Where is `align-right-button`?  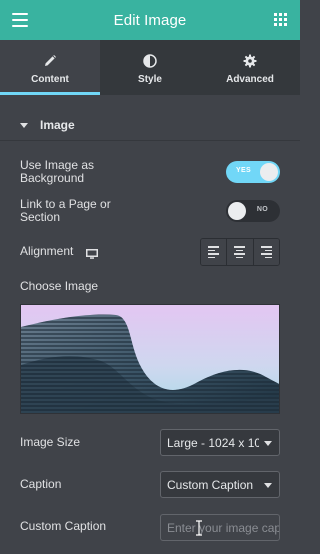
align-right-button is located at coordinates (265, 252).